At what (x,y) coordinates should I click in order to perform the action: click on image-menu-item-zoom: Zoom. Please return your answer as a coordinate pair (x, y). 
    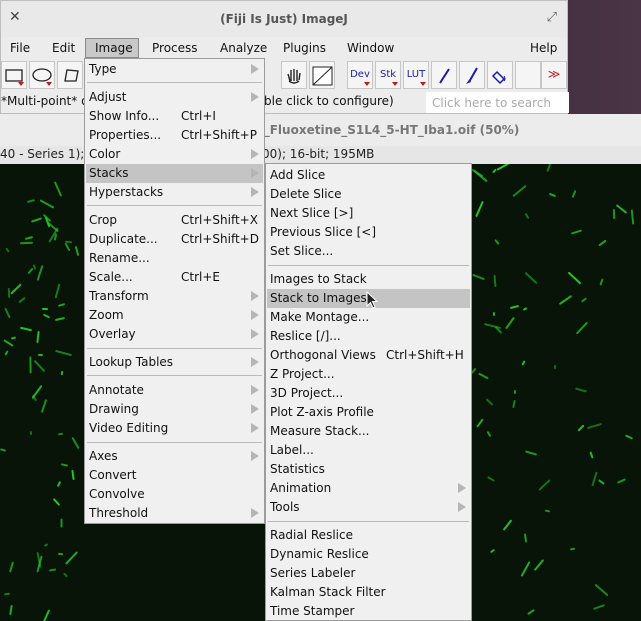
    Looking at the image, I should click on (174, 315).